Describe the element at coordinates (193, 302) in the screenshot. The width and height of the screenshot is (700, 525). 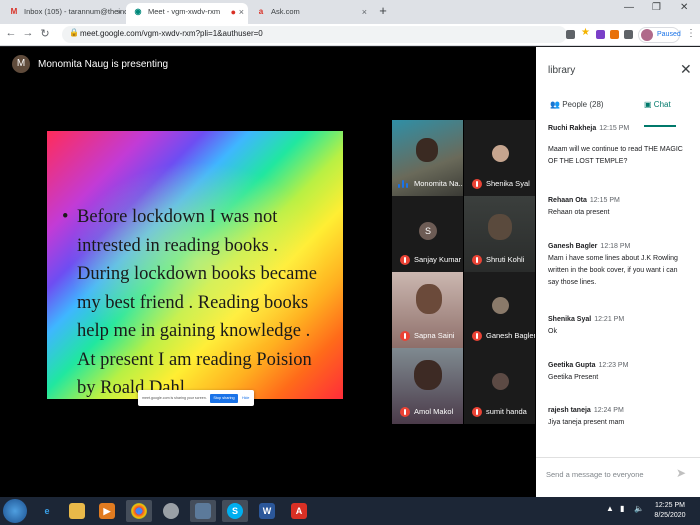
I see `slide-line: my best friend . Reading books` at that location.